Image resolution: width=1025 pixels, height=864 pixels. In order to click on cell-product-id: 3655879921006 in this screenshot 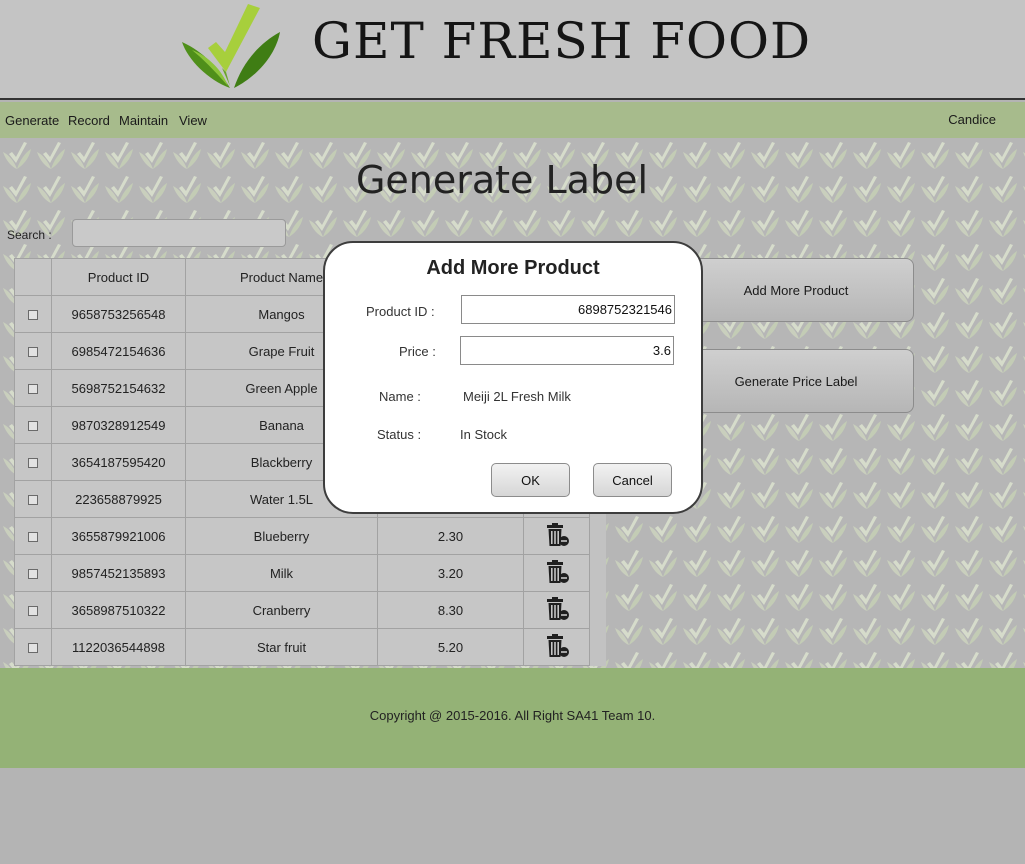, I will do `click(118, 536)`.